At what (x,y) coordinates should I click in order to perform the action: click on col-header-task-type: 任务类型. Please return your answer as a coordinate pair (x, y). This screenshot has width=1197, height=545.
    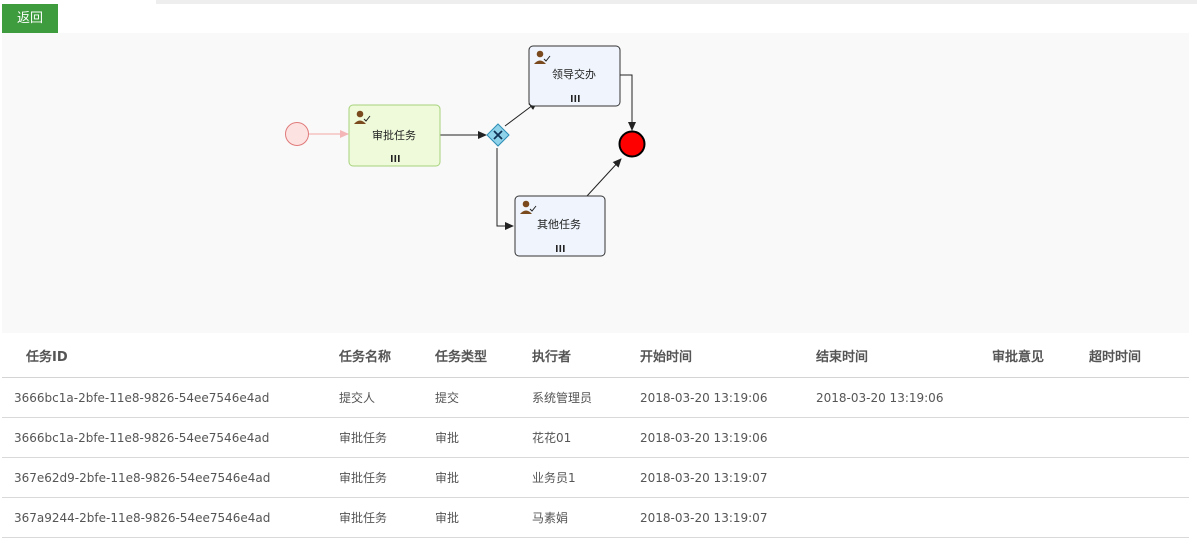
    Looking at the image, I should click on (483, 355).